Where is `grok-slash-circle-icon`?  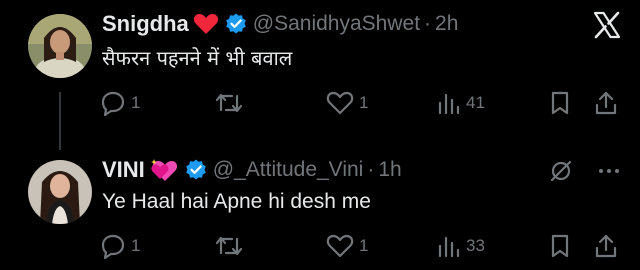 grok-slash-circle-icon is located at coordinates (561, 173).